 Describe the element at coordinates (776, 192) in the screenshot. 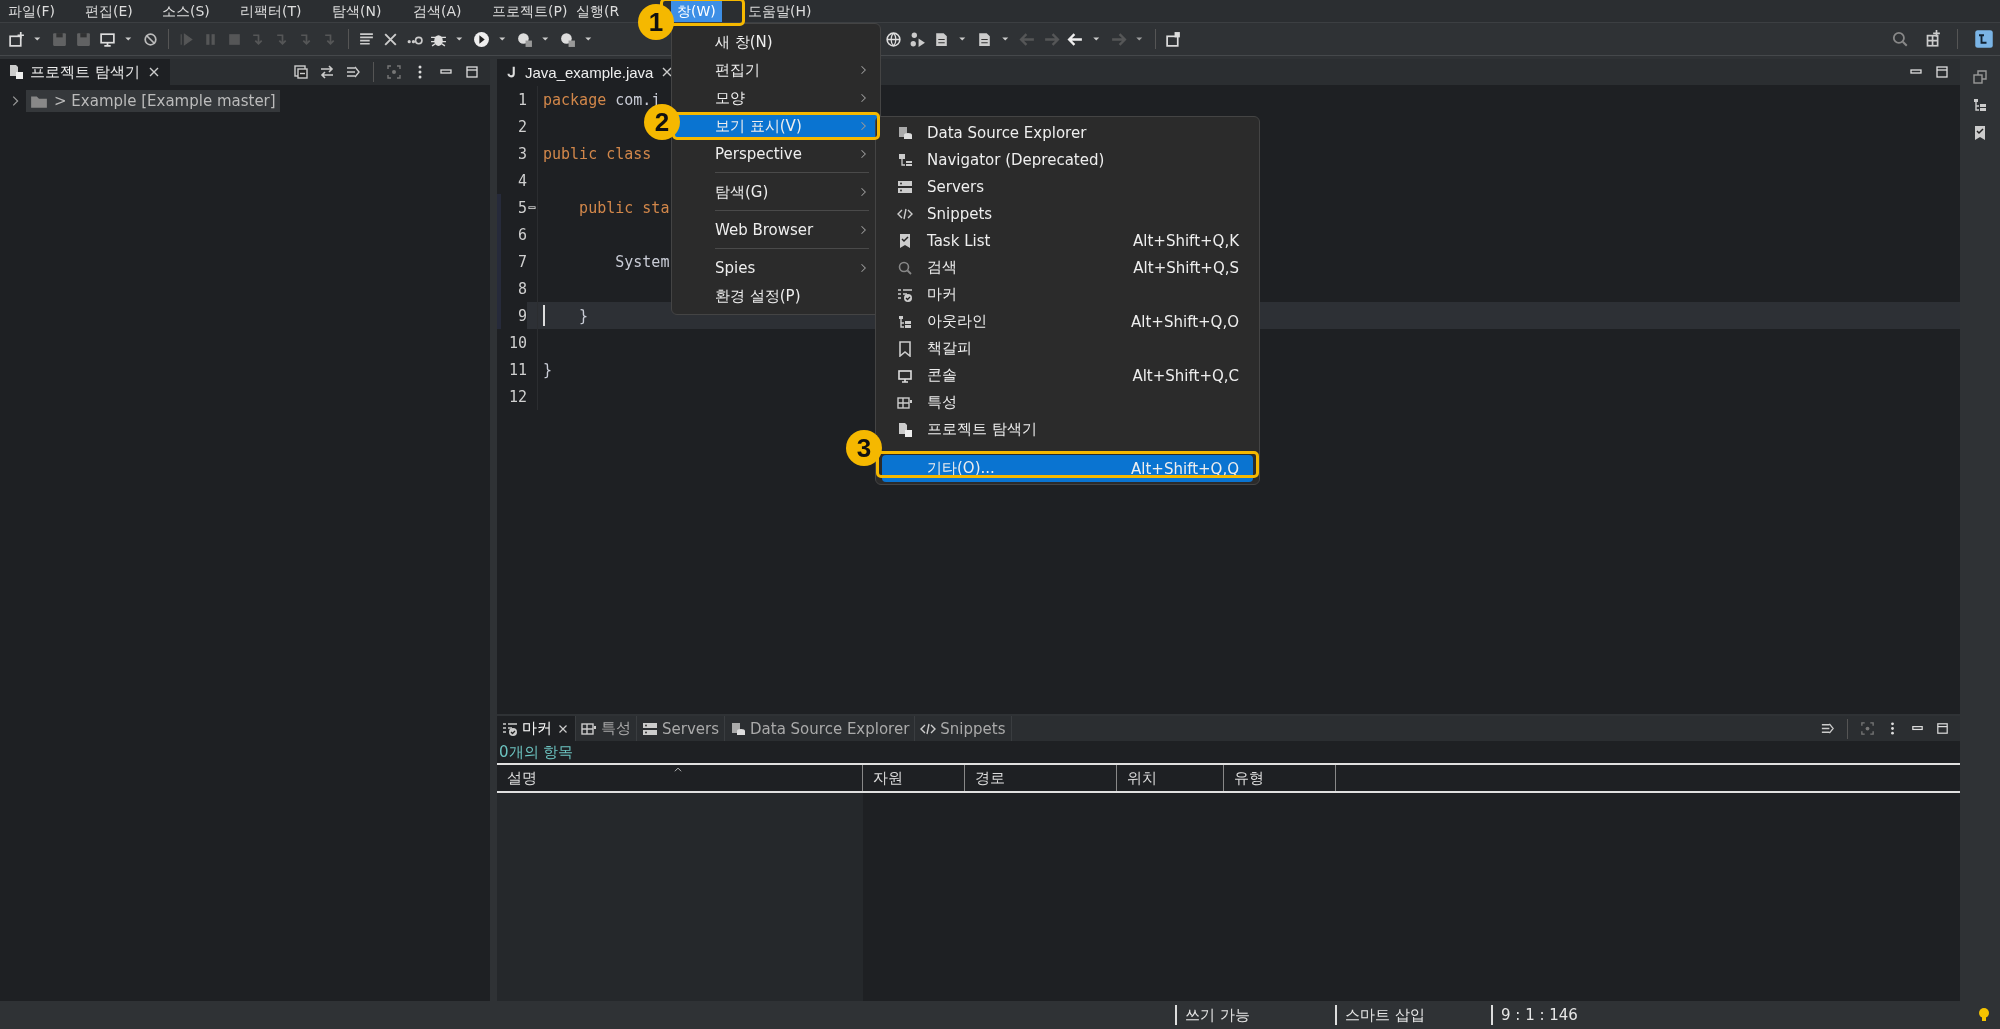

I see `menu-item: 탐색(G)` at that location.